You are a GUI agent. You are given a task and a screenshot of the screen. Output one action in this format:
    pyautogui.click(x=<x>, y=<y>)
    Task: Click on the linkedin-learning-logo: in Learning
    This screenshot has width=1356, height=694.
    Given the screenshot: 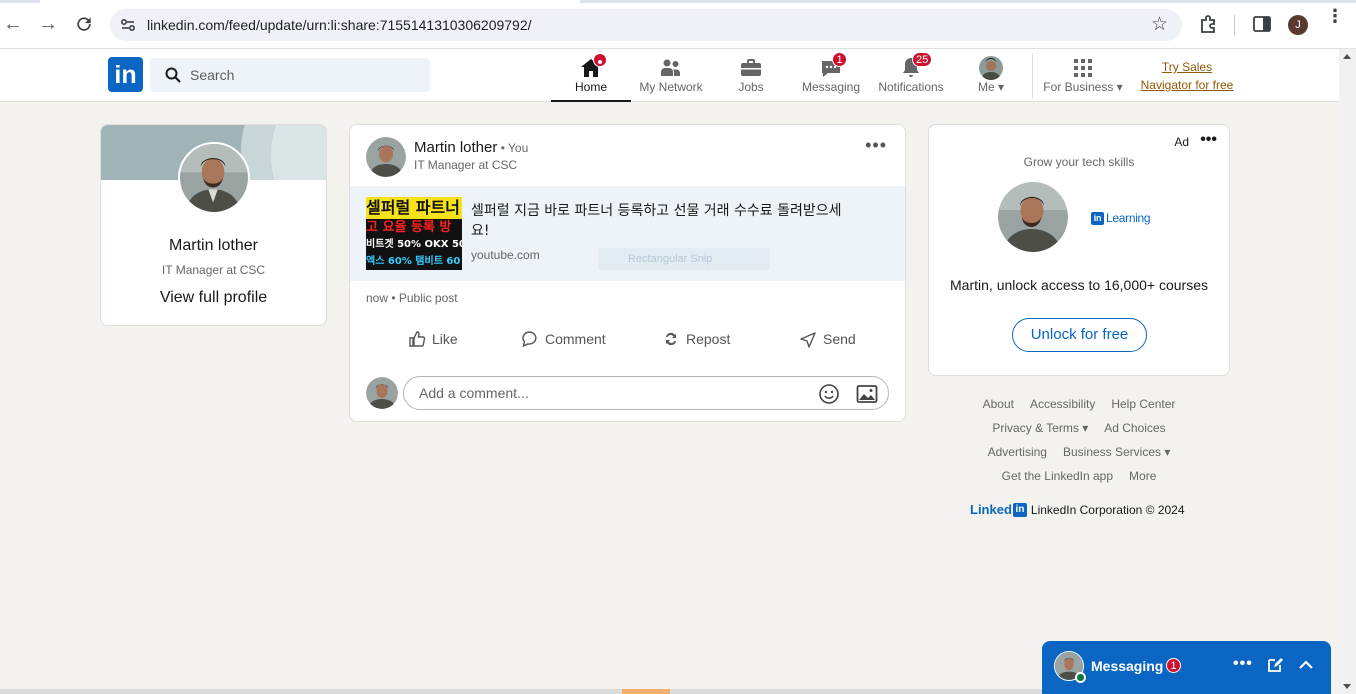 What is the action you would take?
    pyautogui.click(x=1121, y=218)
    